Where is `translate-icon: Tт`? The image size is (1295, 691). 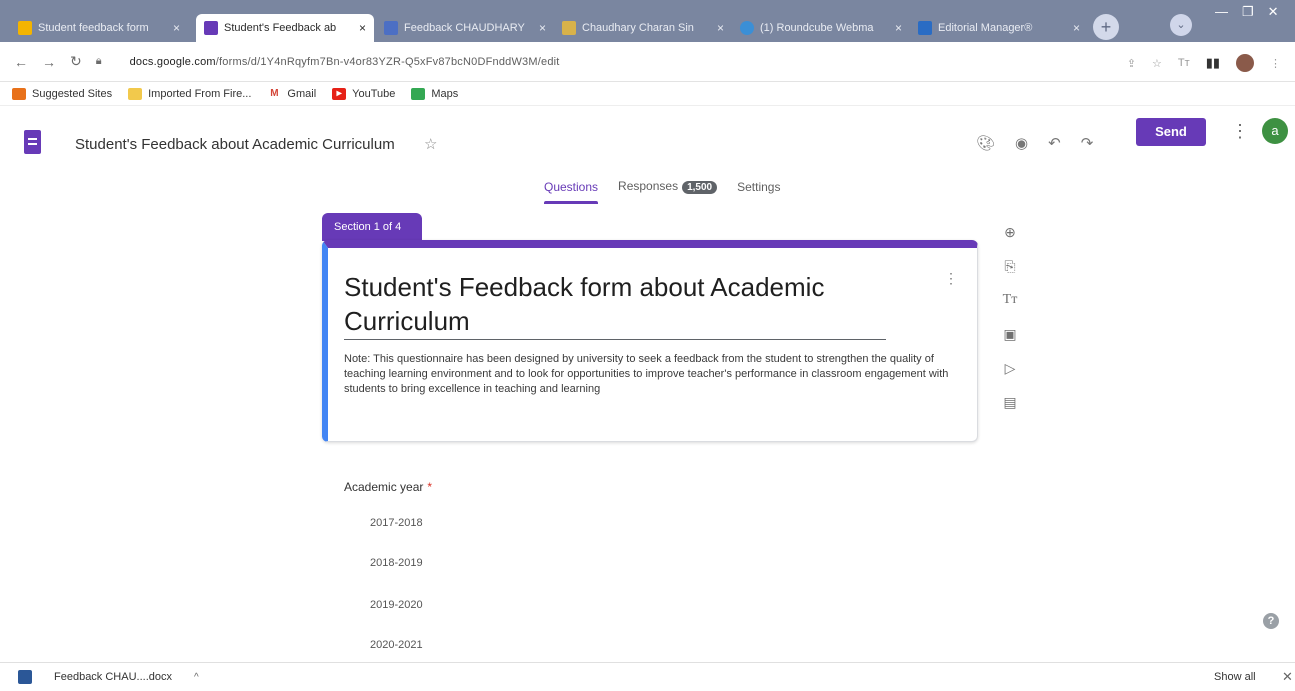 translate-icon: Tт is located at coordinates (1184, 63).